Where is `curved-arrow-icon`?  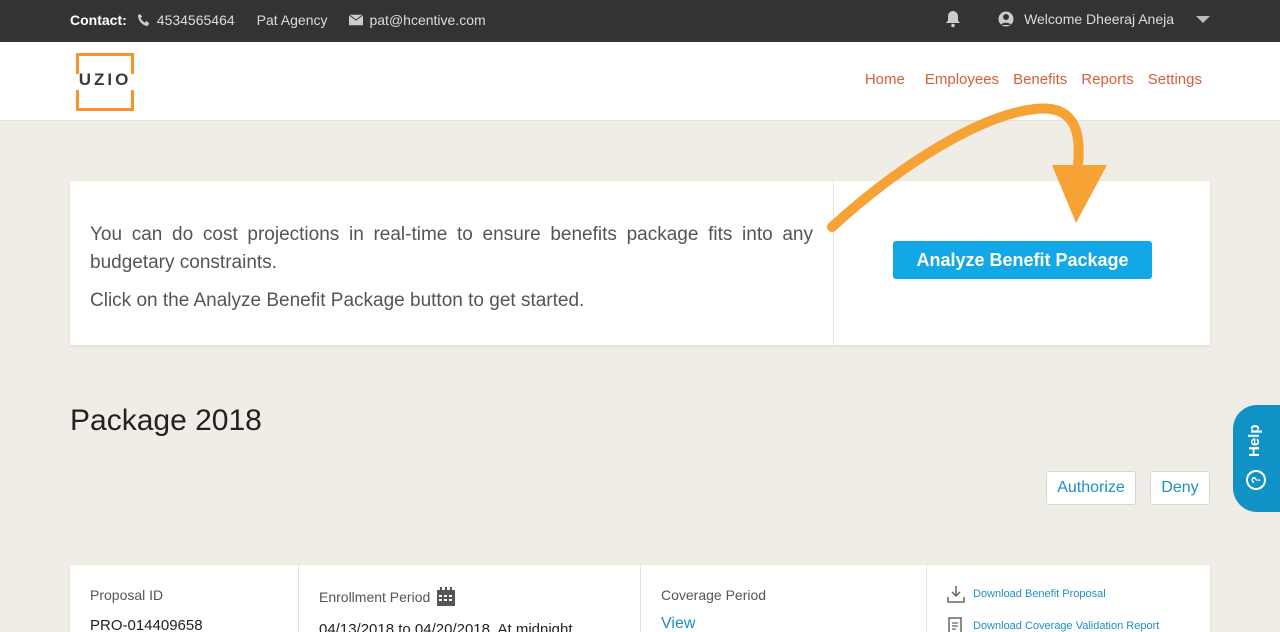
curved-arrow-icon is located at coordinates (967, 167).